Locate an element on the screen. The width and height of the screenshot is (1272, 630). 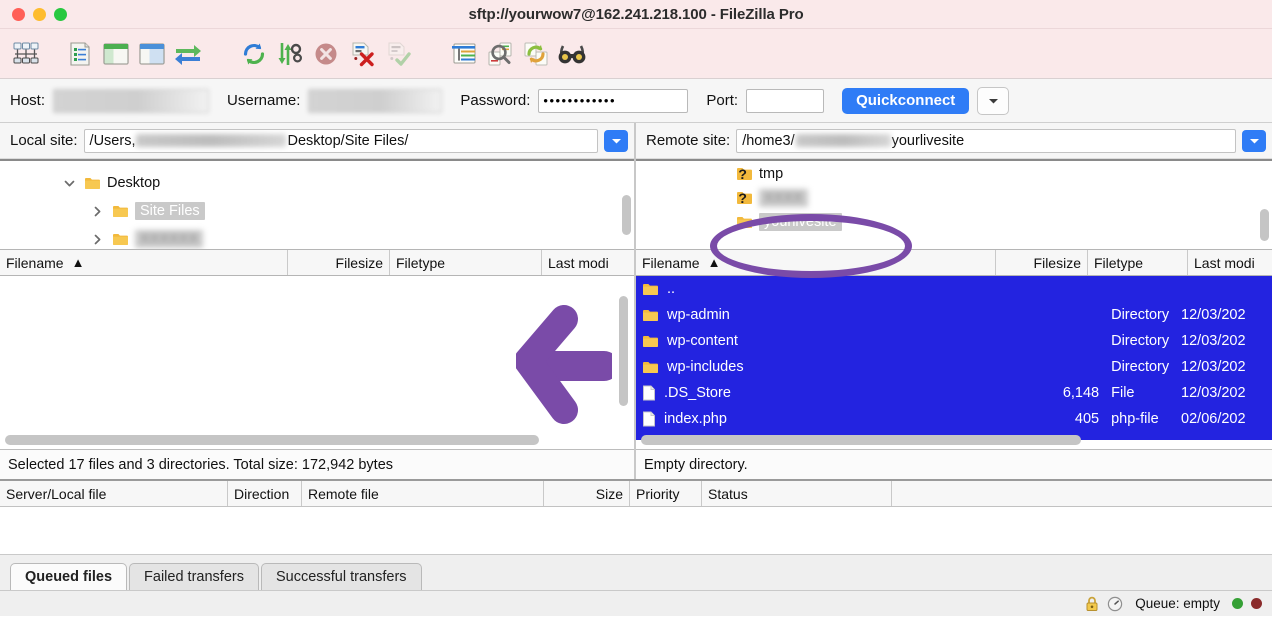
remote-col-filesize-label: Filesize is located at coordinates (1057, 262).